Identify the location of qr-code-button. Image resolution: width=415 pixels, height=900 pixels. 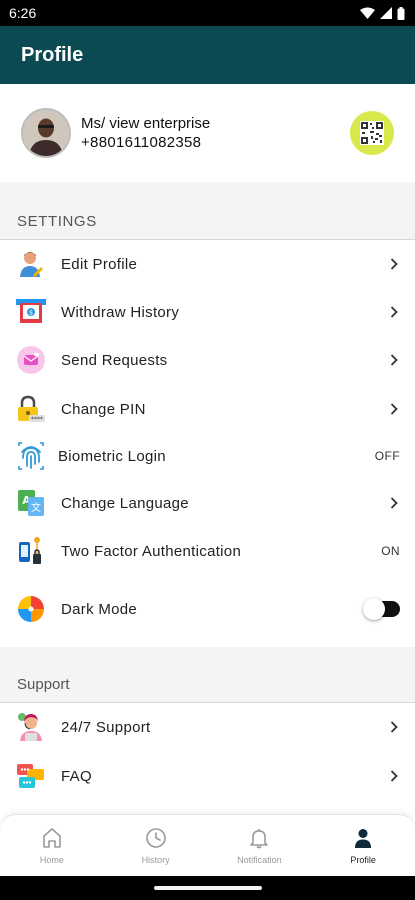
(372, 133).